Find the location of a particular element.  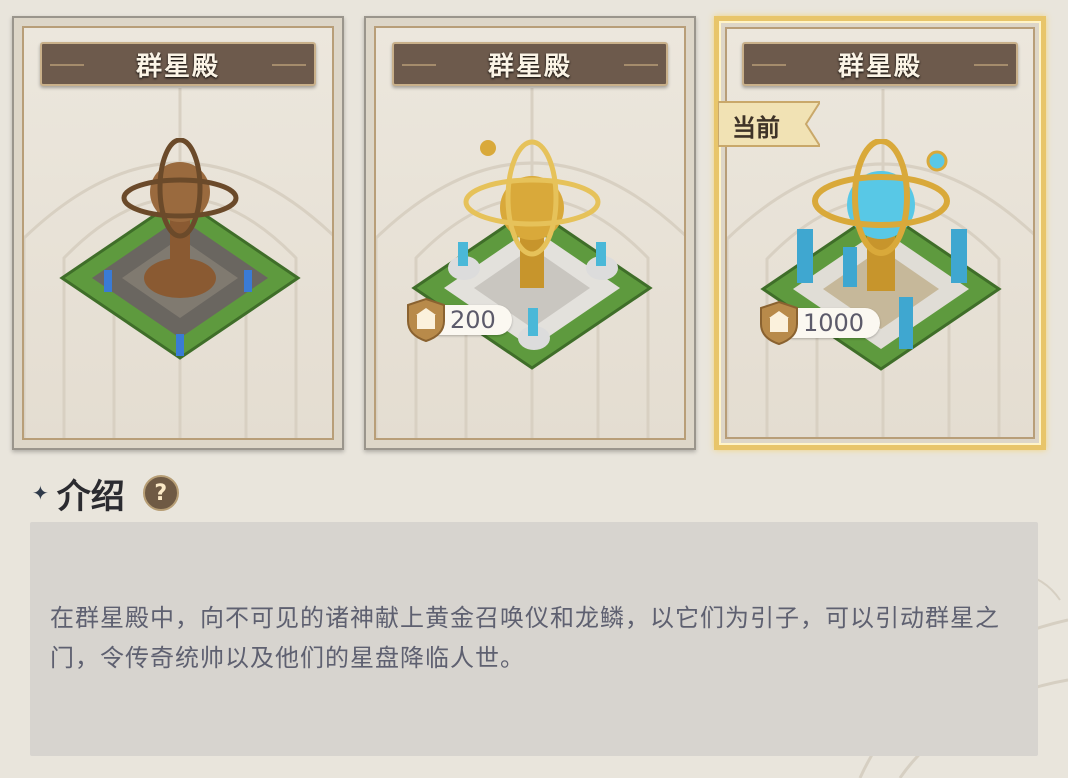

question-icon: ? is located at coordinates (160, 493).